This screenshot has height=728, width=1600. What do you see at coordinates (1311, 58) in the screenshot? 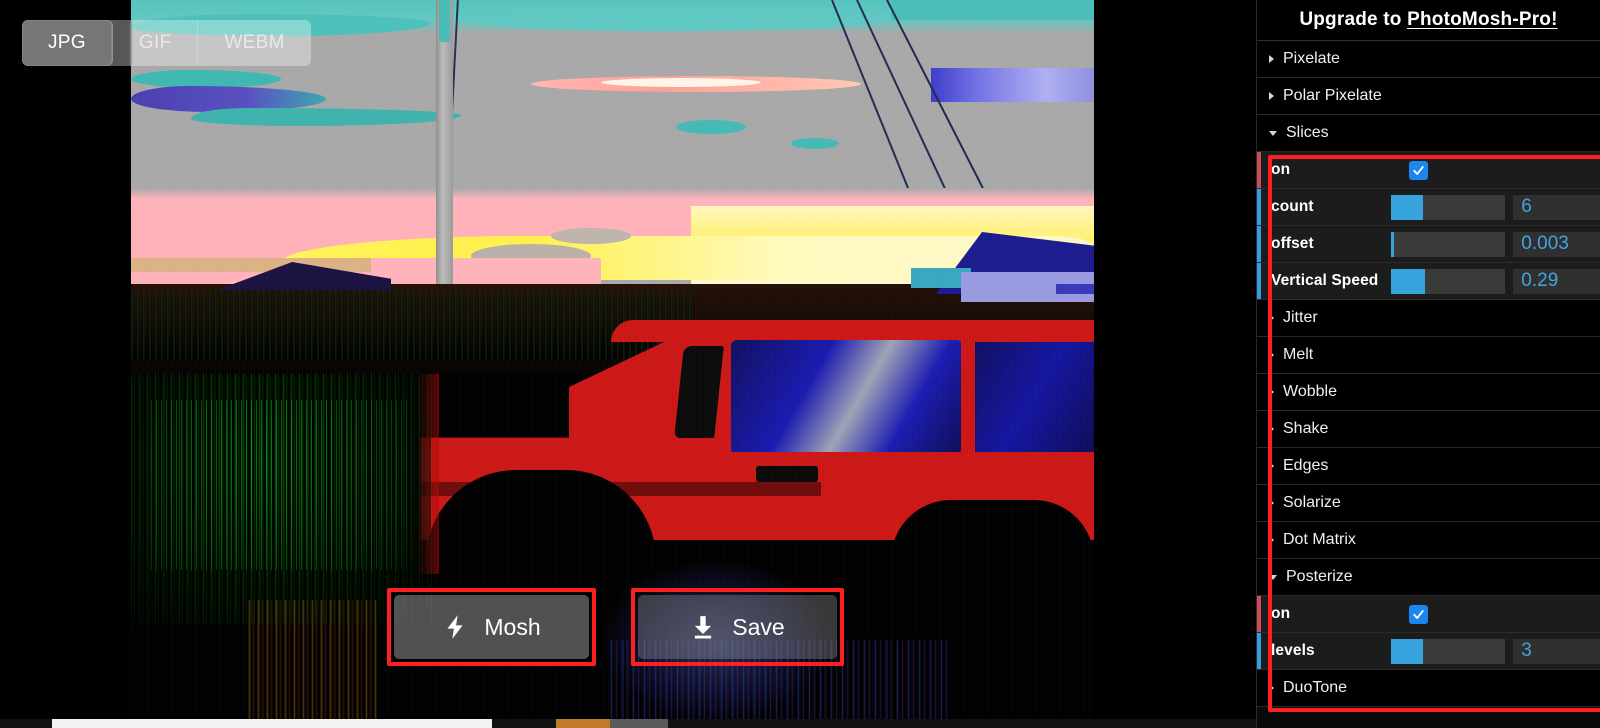
I see `effect-name: Pixelate` at bounding box center [1311, 58].